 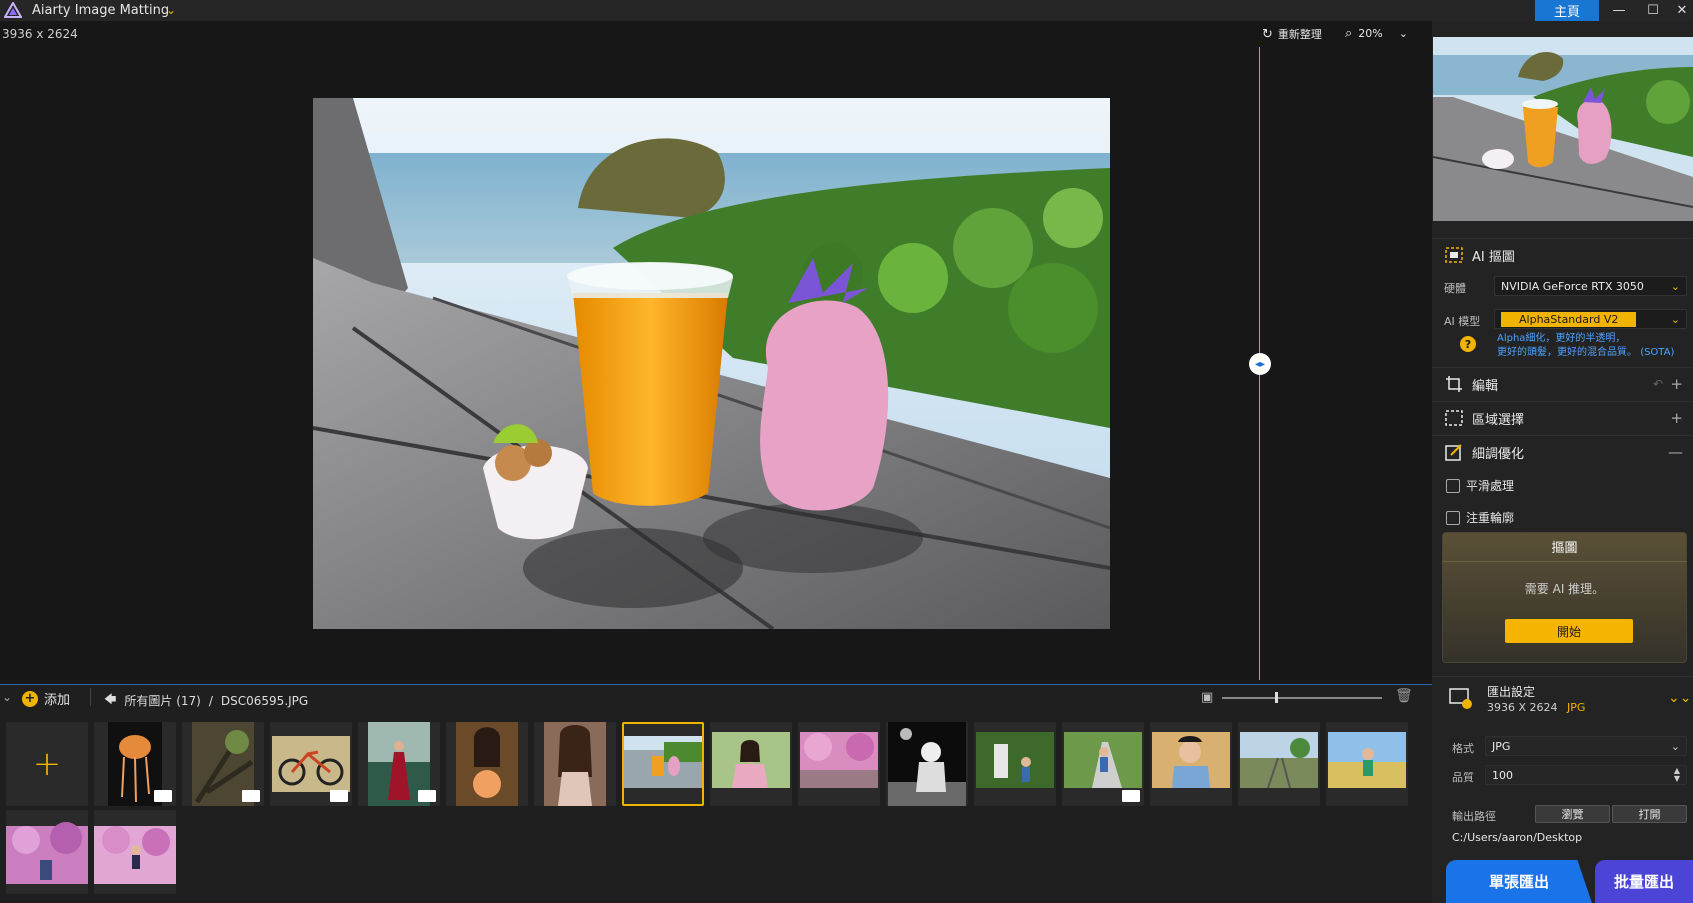 What do you see at coordinates (1511, 692) in the screenshot?
I see `export-title: 匯出設定` at bounding box center [1511, 692].